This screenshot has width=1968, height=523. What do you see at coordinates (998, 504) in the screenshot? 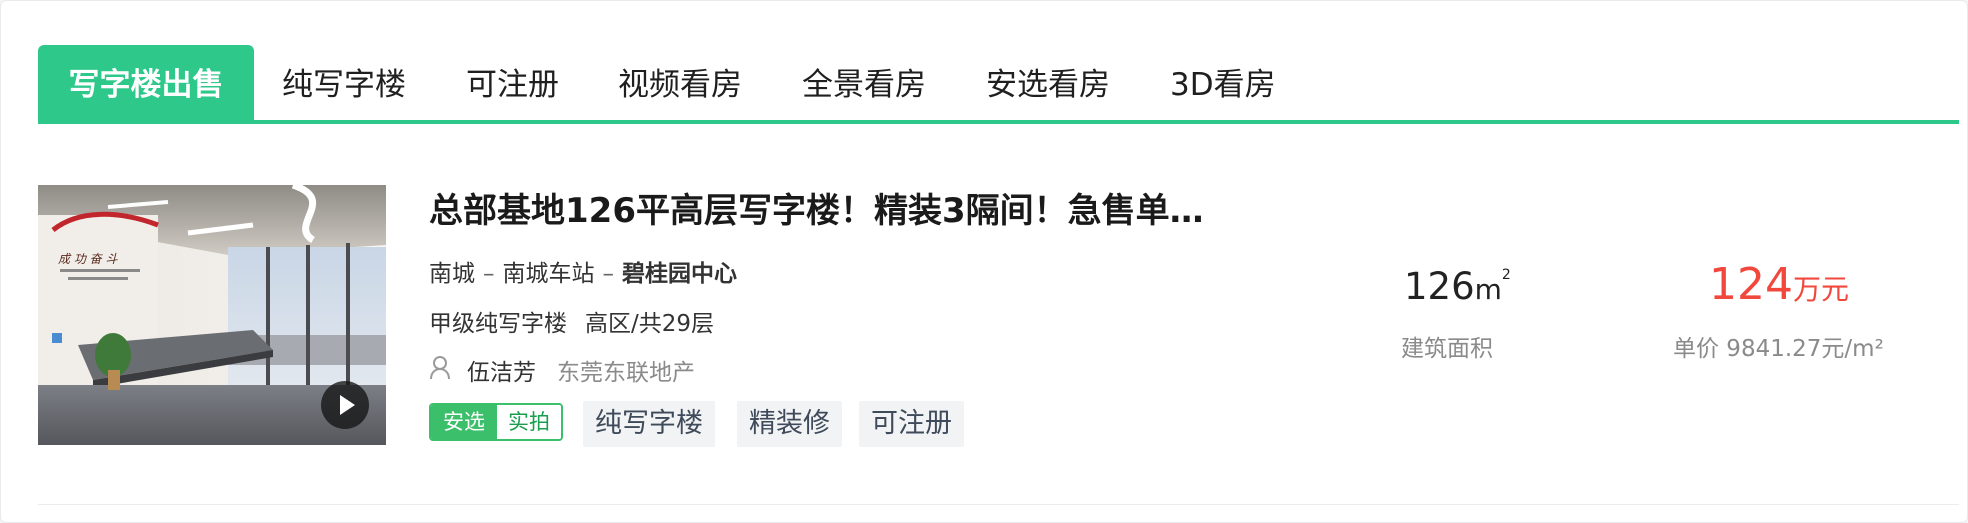
I see `divider` at bounding box center [998, 504].